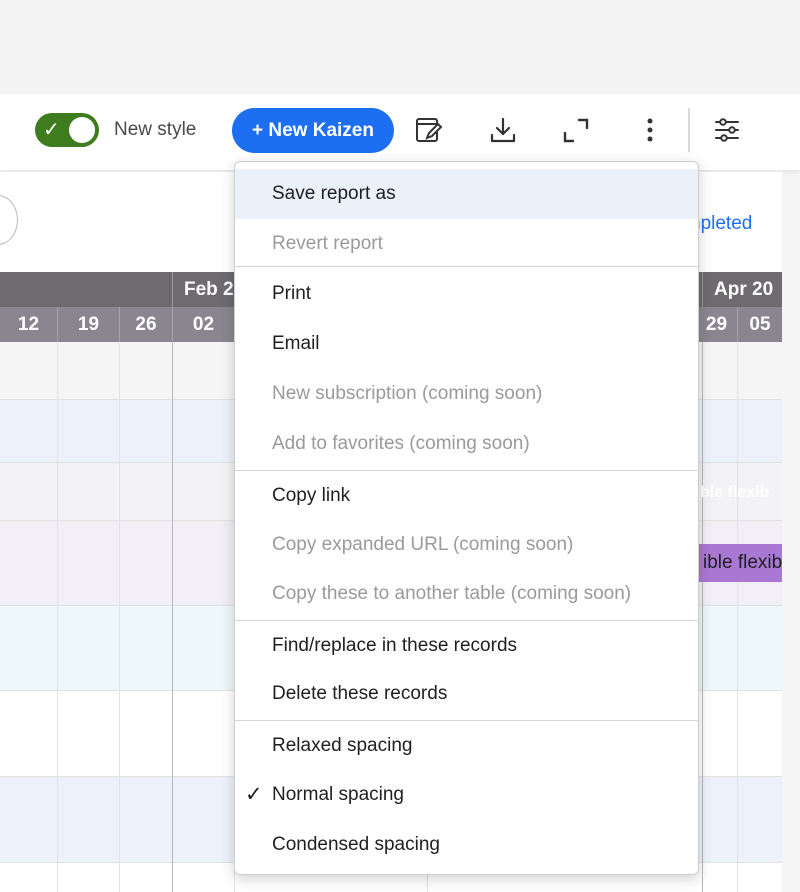  I want to click on more-vertical-icon, so click(650, 130).